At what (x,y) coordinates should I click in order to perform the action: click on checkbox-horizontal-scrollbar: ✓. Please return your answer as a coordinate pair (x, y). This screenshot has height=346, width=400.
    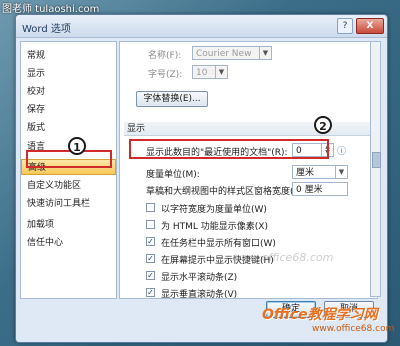
    Looking at the image, I should click on (150, 275).